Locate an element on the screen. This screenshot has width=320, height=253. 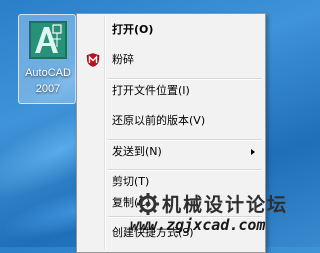
menu-item-send-to: 发送到(N) is located at coordinates (171, 152).